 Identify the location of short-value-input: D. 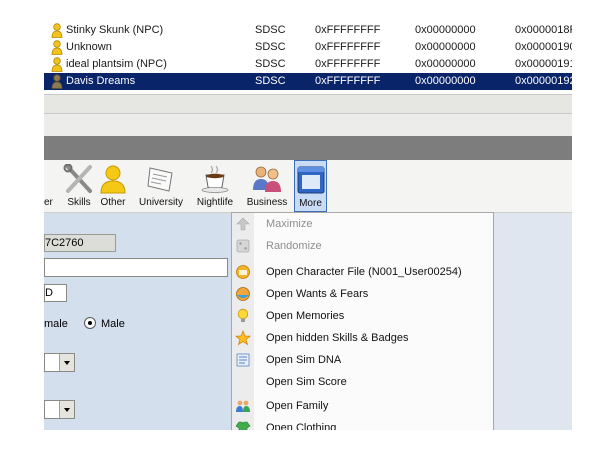
(55, 293).